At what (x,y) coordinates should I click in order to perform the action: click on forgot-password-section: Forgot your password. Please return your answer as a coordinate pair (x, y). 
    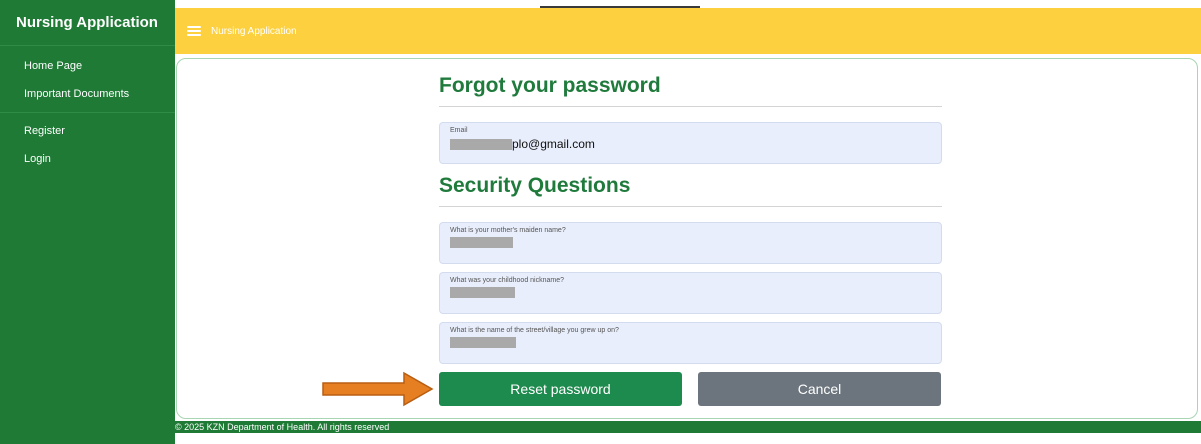
    Looking at the image, I should click on (690, 90).